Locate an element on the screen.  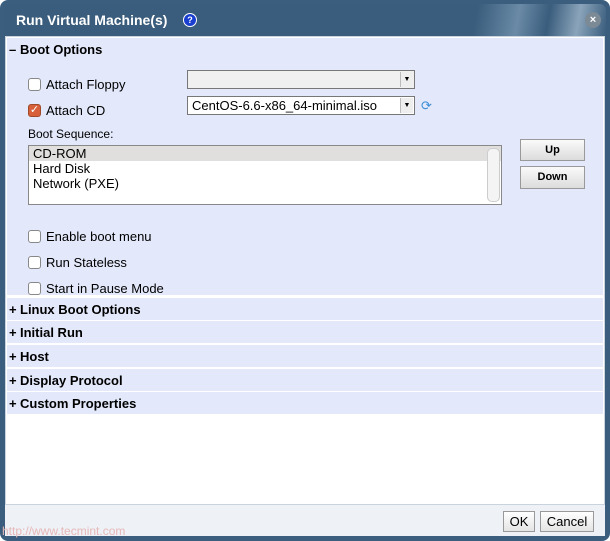
section-host: + Host is located at coordinates (305, 356).